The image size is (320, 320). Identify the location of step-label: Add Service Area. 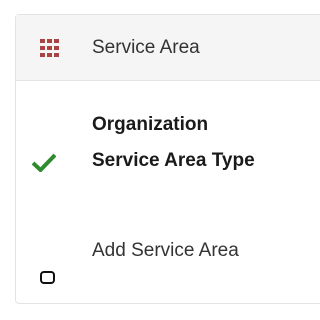
(165, 250).